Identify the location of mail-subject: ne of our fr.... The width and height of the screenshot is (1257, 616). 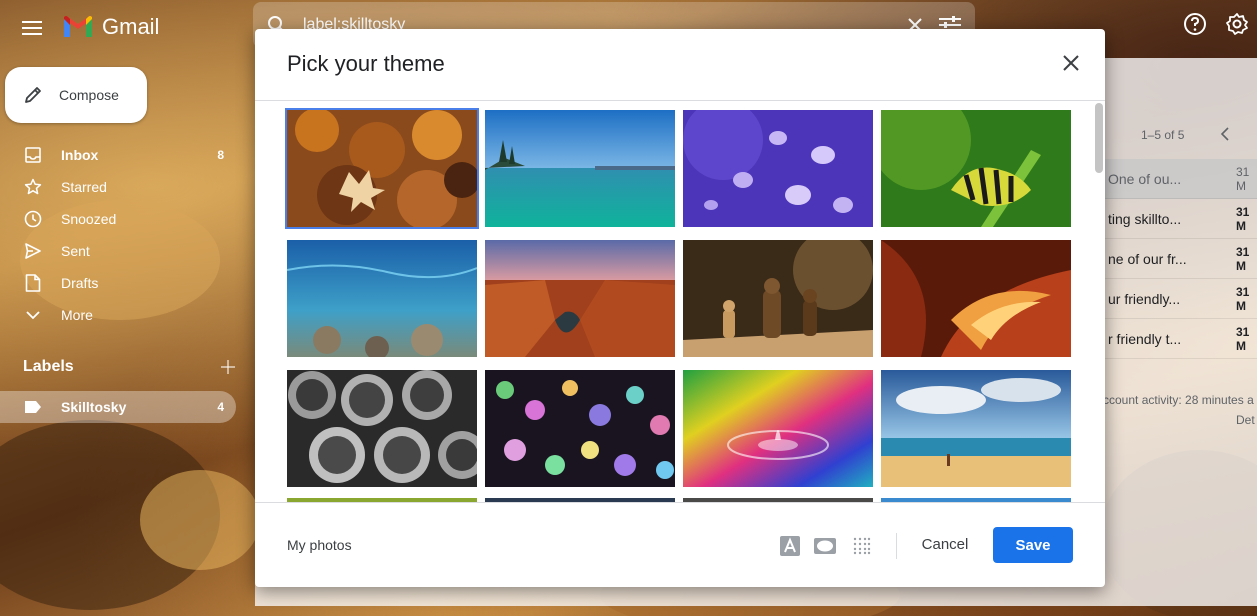
(1147, 258).